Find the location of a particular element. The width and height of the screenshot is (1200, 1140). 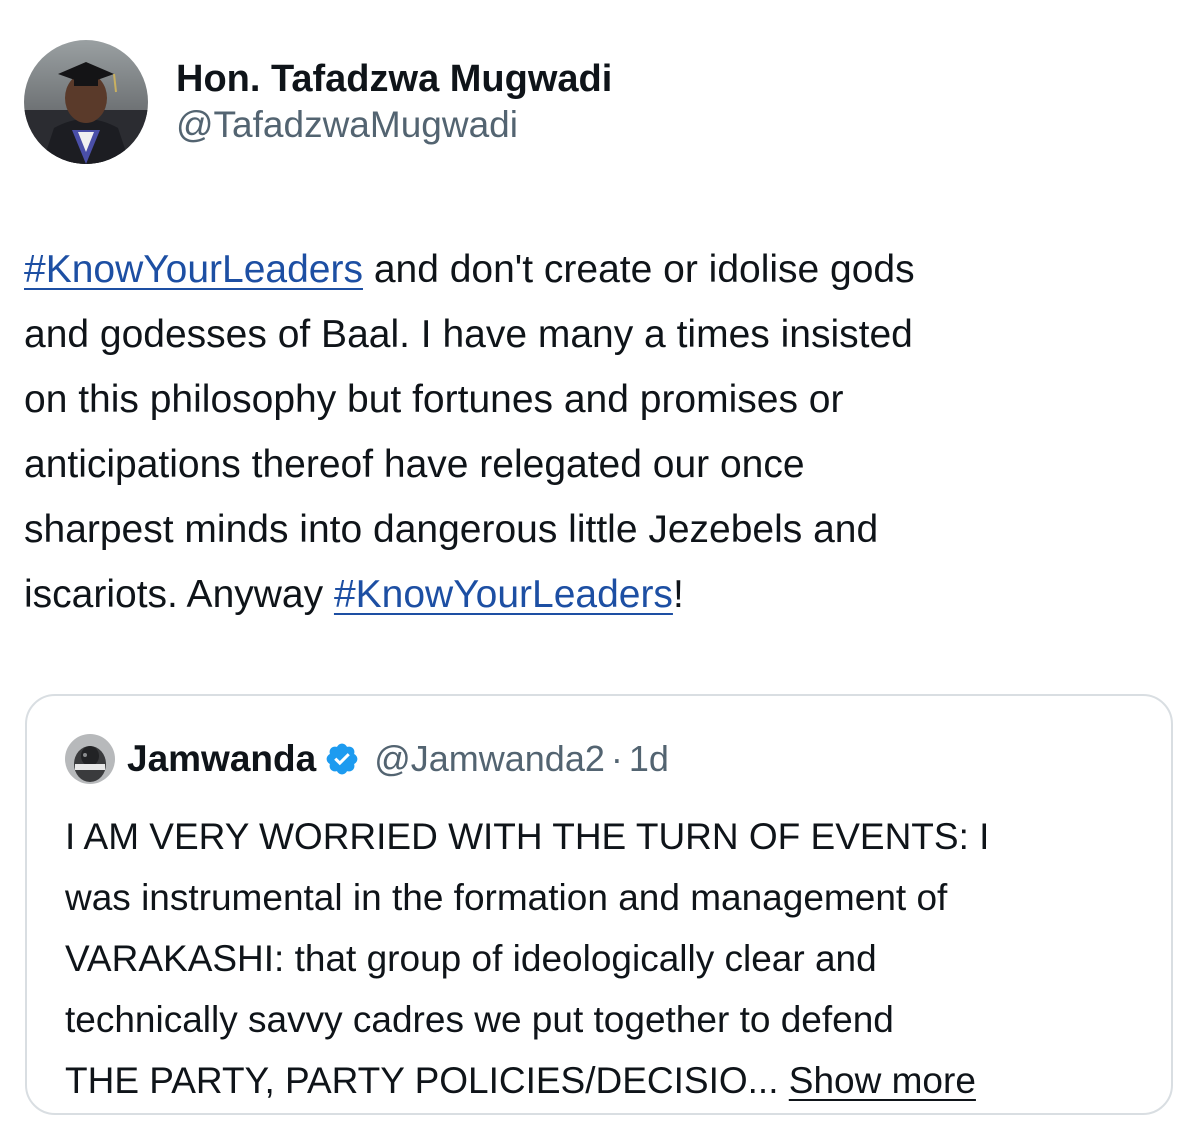

author-names: Hon. Tafadzwa Mugwadi @TafadzwaMugwadi is located at coordinates (394, 102).